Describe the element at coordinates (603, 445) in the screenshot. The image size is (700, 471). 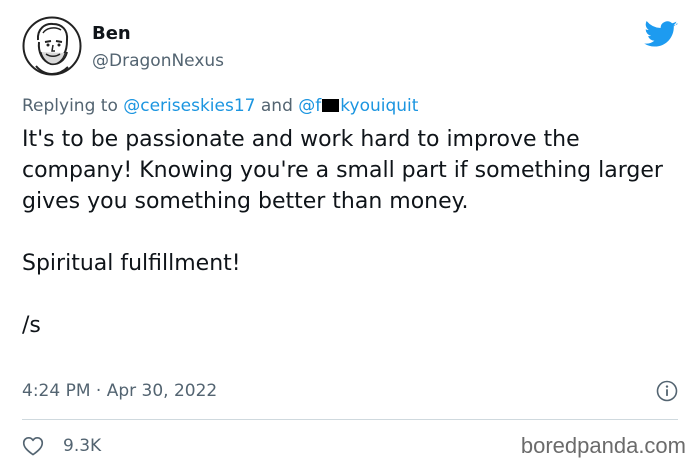
I see `boredpanda-watermark: boredpanda.com` at that location.